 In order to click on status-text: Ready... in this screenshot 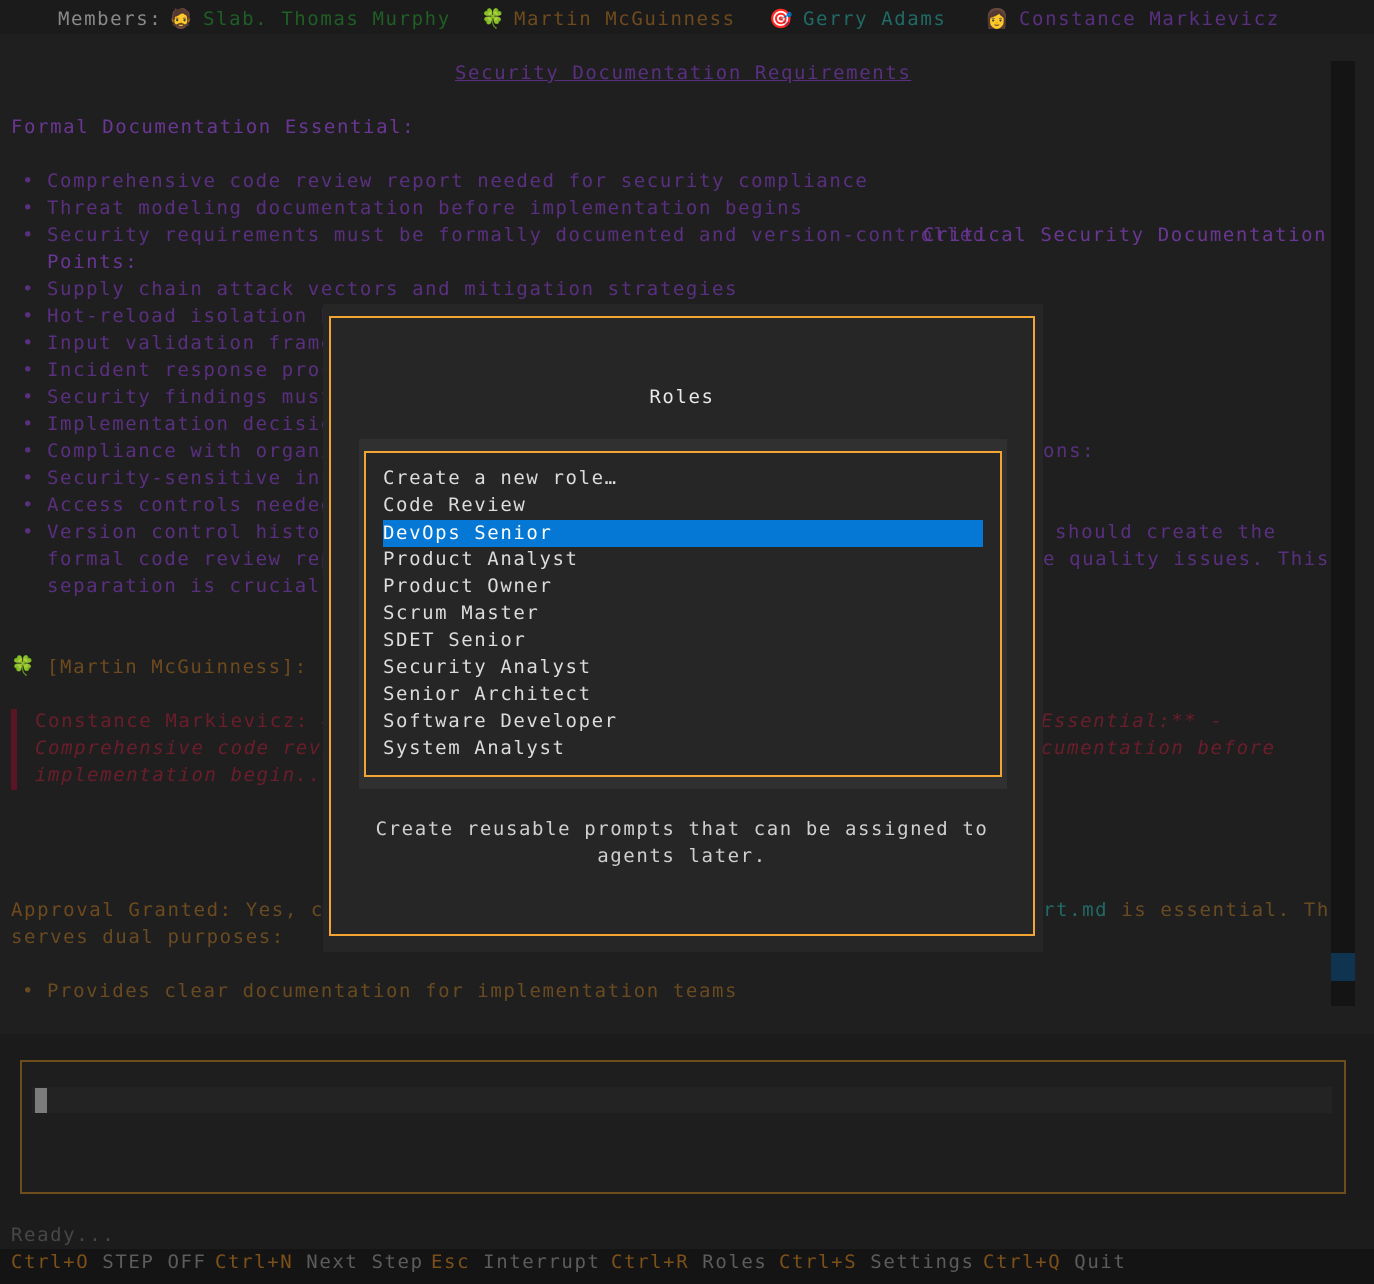, I will do `click(63, 1235)`.